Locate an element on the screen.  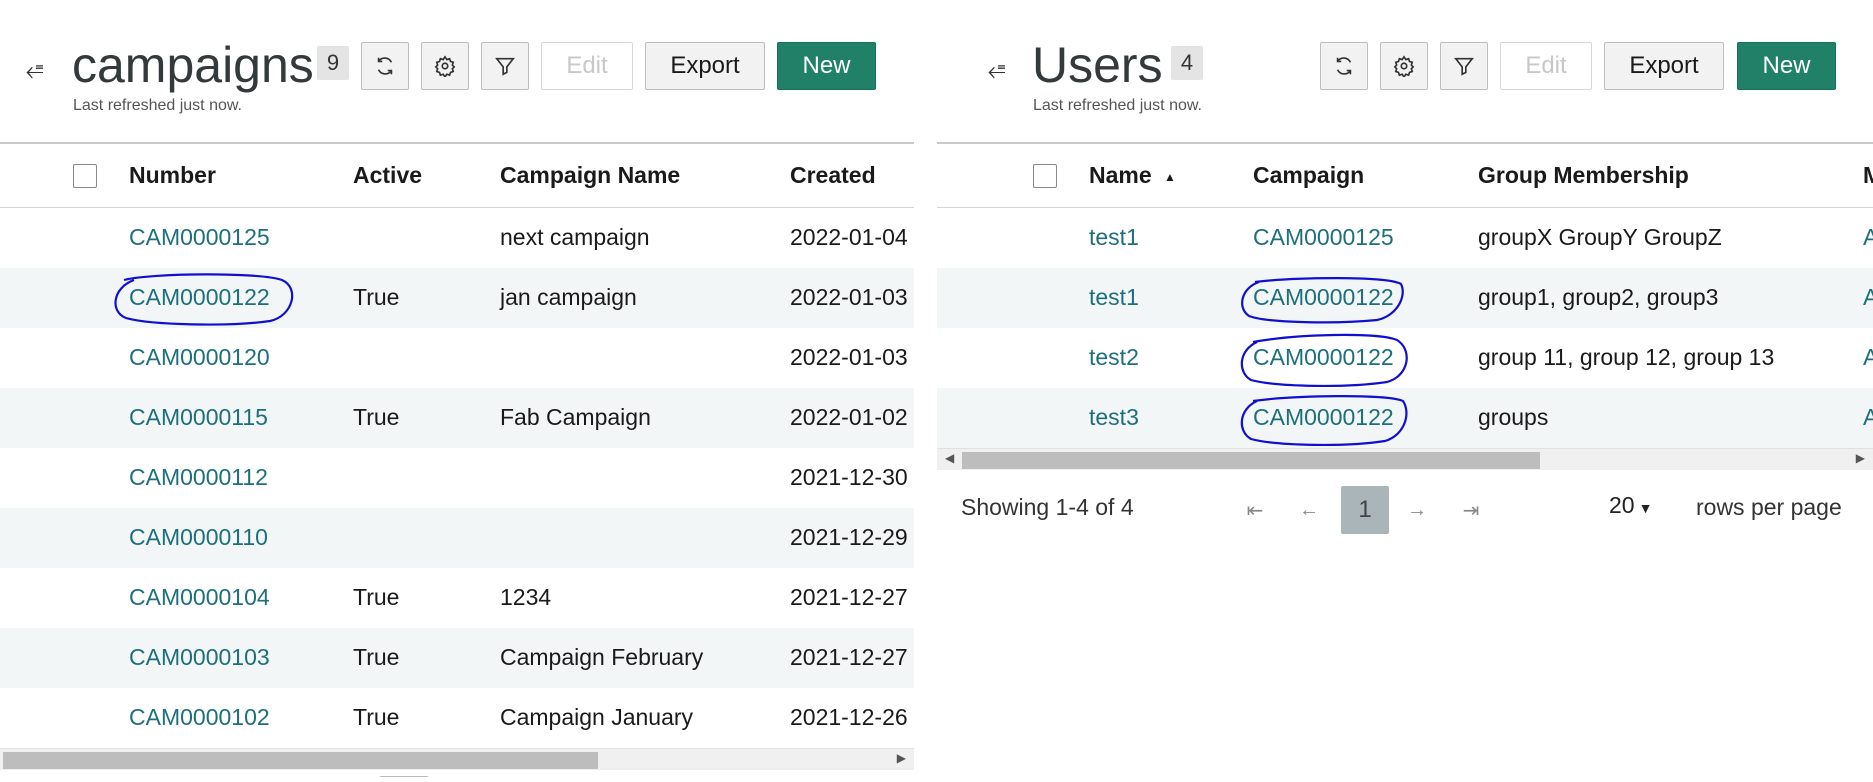
horizontal-scrollbar: ▶ is located at coordinates (457, 759).